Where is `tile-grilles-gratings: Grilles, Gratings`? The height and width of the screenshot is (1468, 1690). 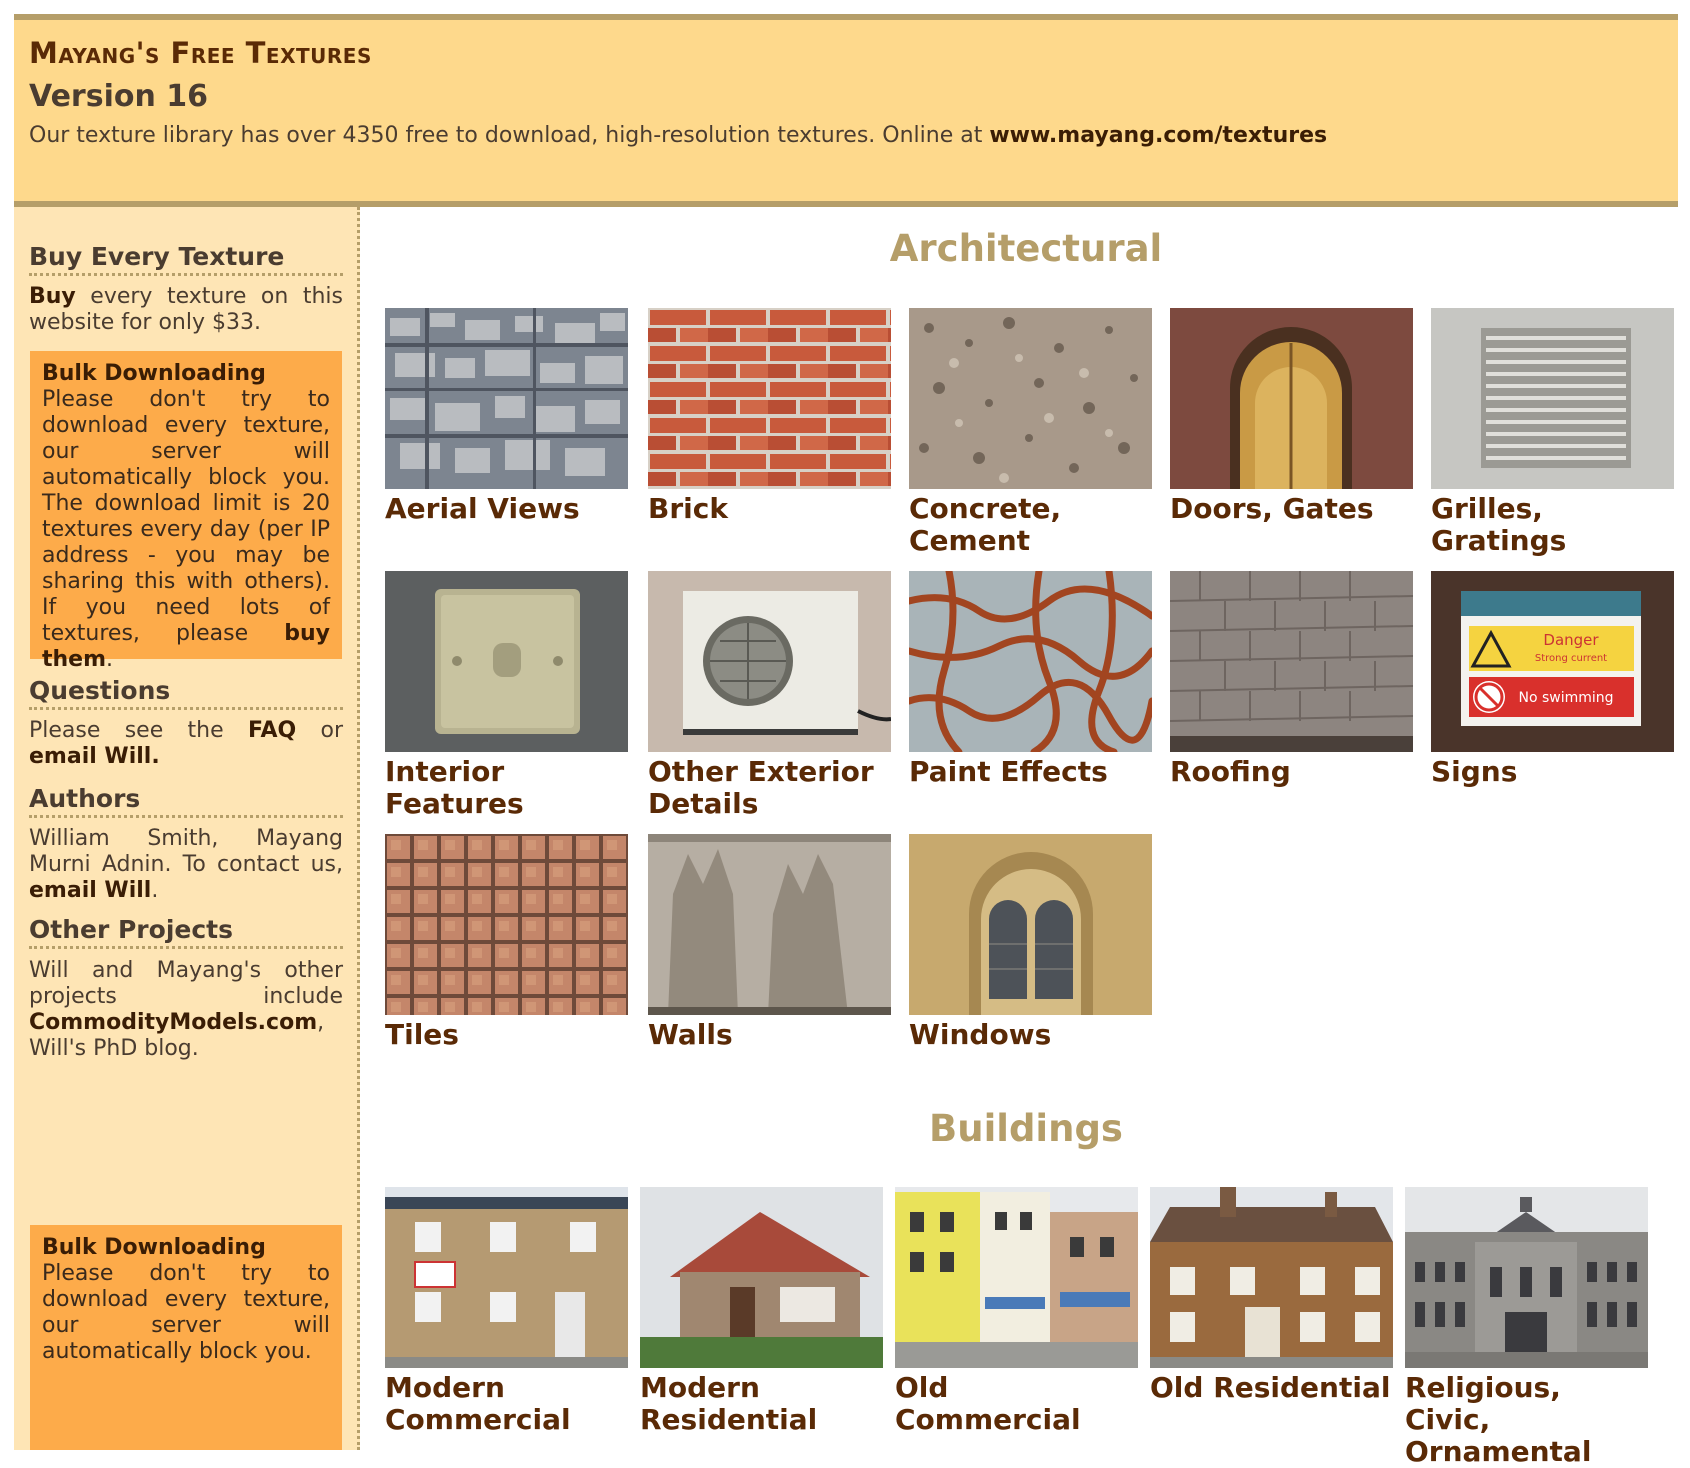
tile-grilles-gratings: Grilles, Gratings is located at coordinates (1552, 432).